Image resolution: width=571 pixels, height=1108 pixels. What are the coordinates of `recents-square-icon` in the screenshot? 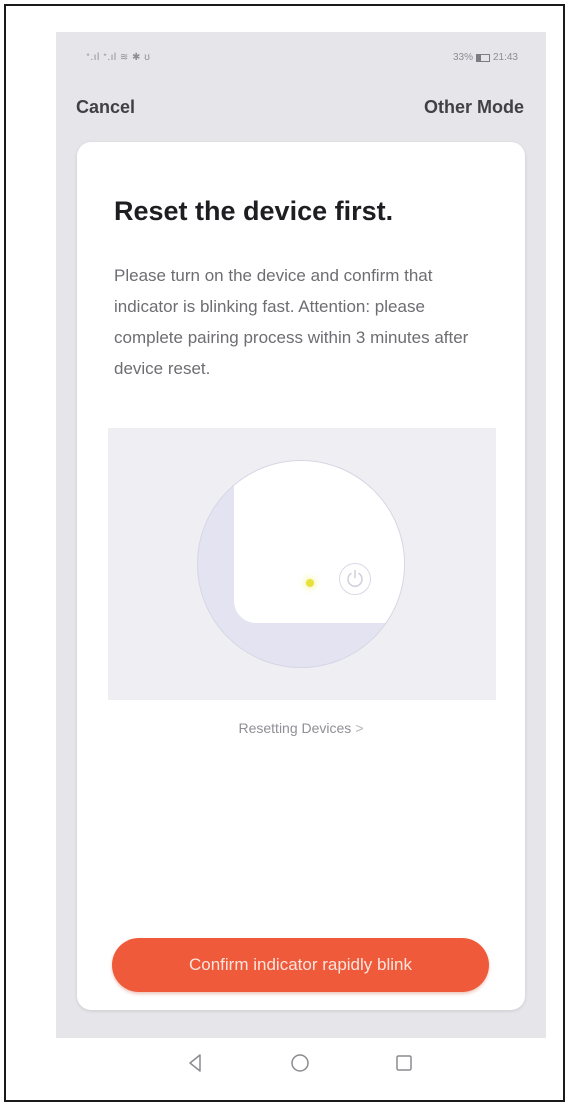 It's located at (404, 1063).